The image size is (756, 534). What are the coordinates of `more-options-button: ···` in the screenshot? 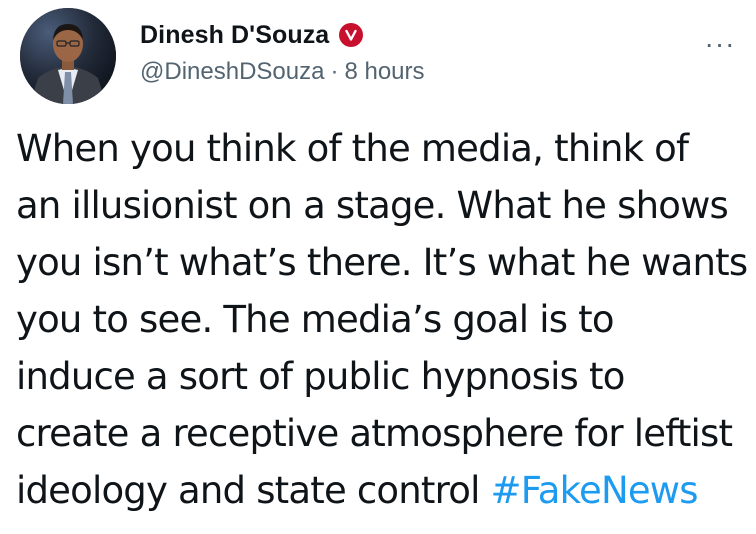 It's located at (720, 44).